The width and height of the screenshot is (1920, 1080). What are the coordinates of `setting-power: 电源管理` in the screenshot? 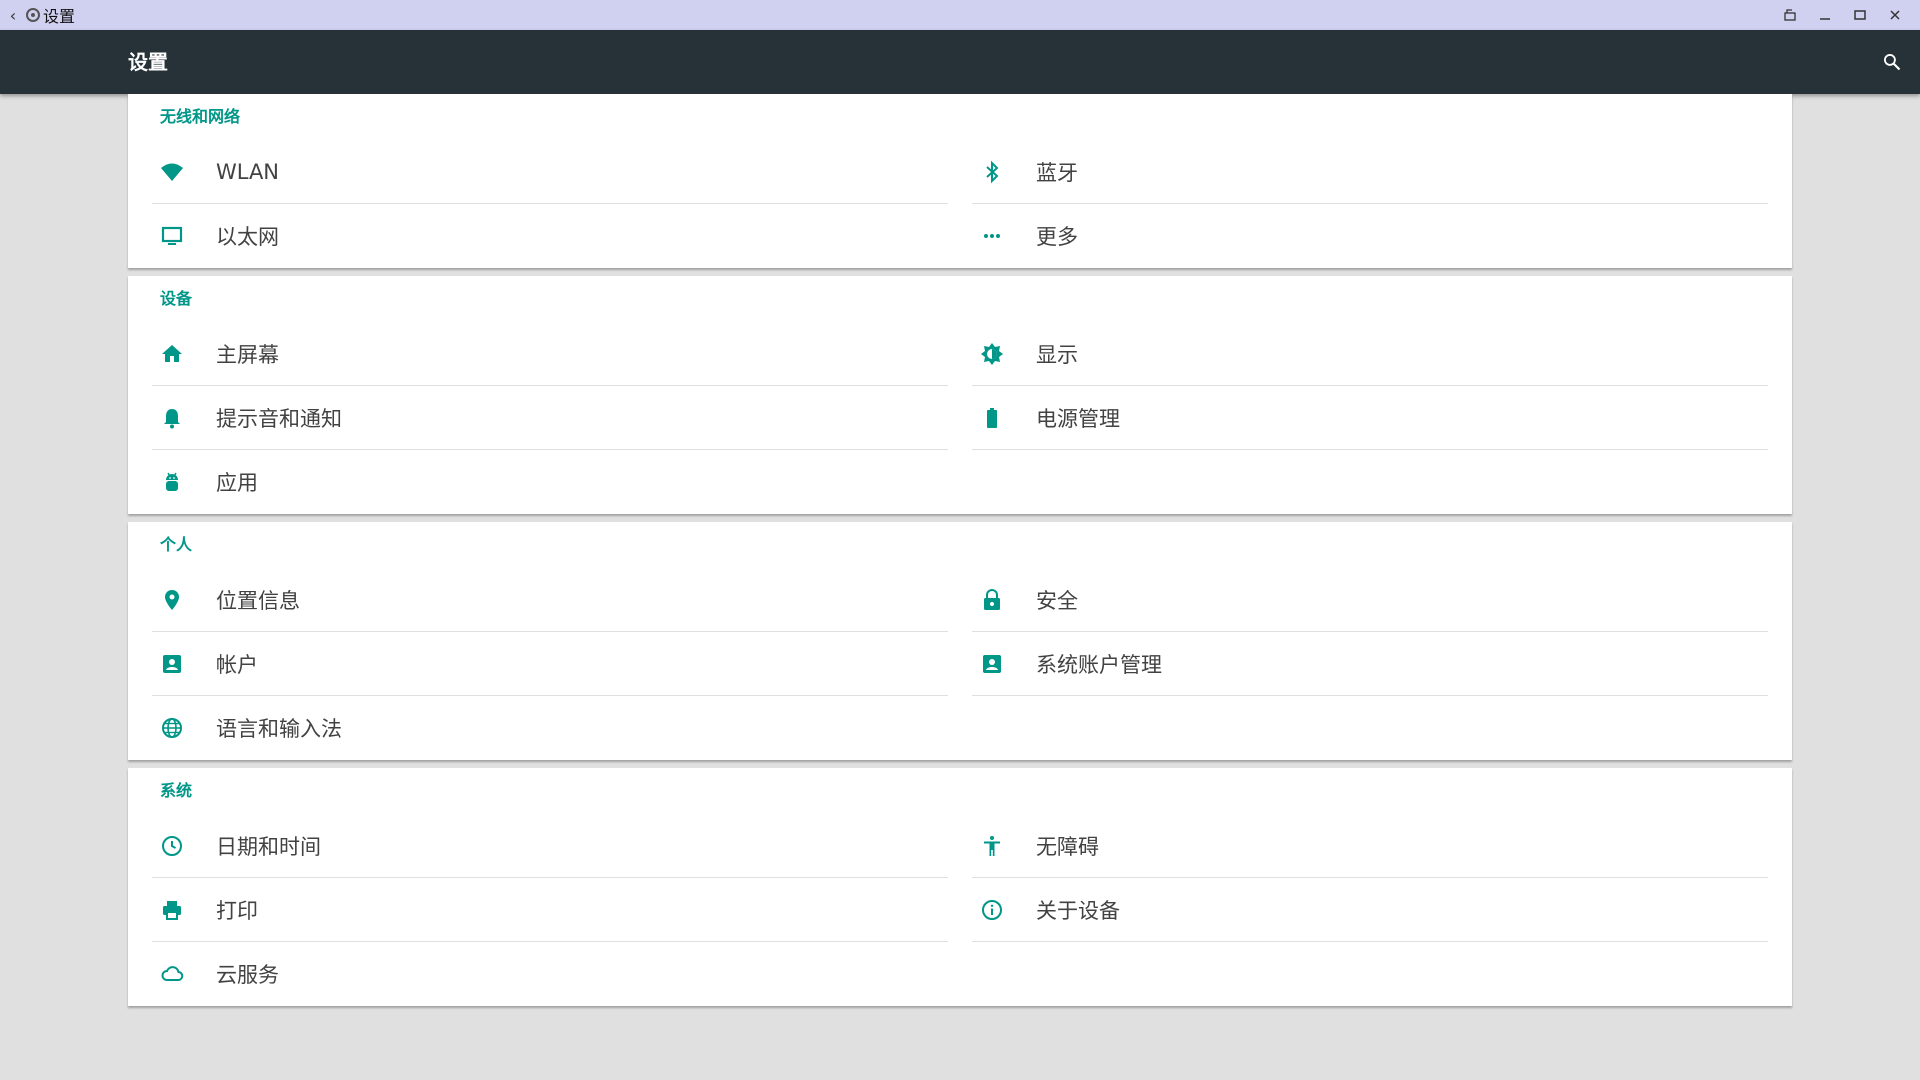 It's located at (1370, 418).